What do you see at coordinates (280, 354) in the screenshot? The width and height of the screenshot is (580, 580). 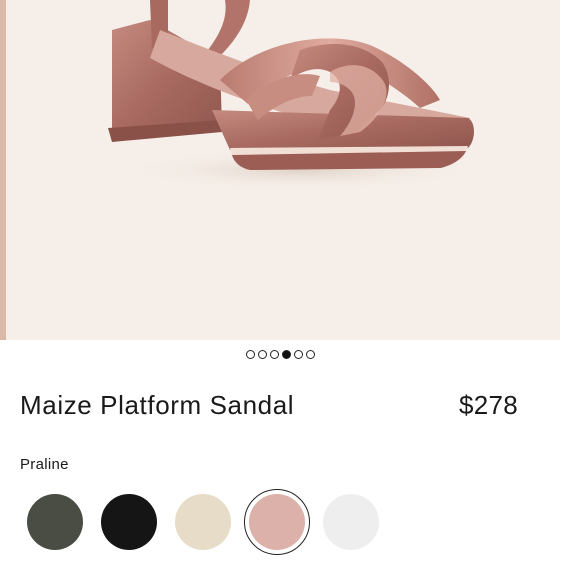 I see `carousel-dots` at bounding box center [280, 354].